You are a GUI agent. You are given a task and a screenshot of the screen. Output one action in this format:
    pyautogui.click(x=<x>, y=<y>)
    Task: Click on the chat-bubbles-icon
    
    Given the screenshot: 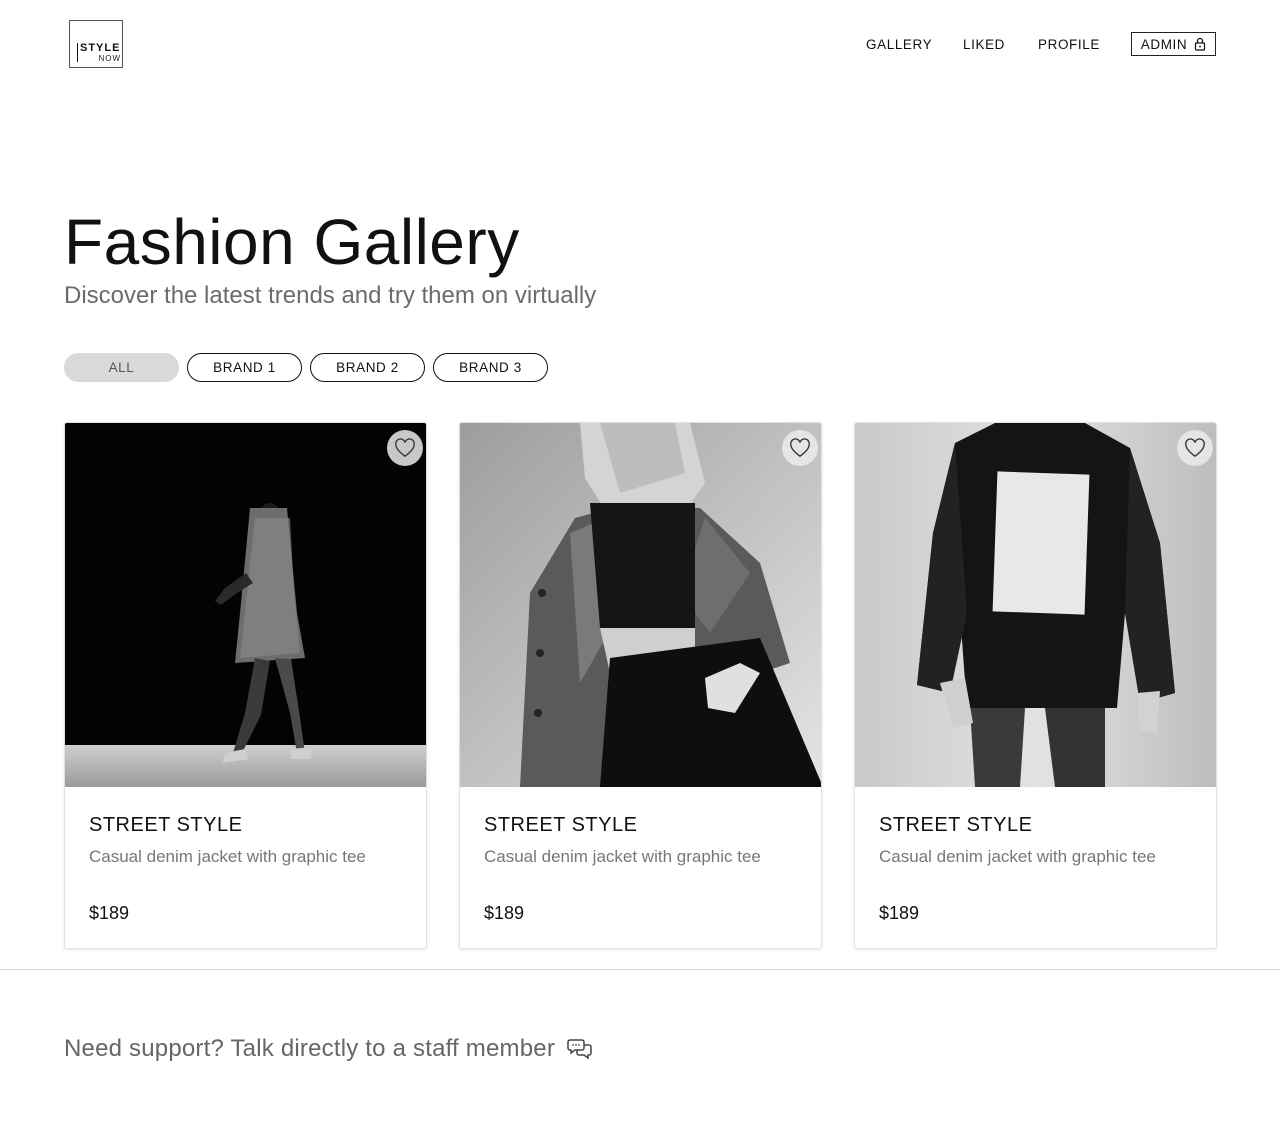 What is the action you would take?
    pyautogui.click(x=579, y=1049)
    